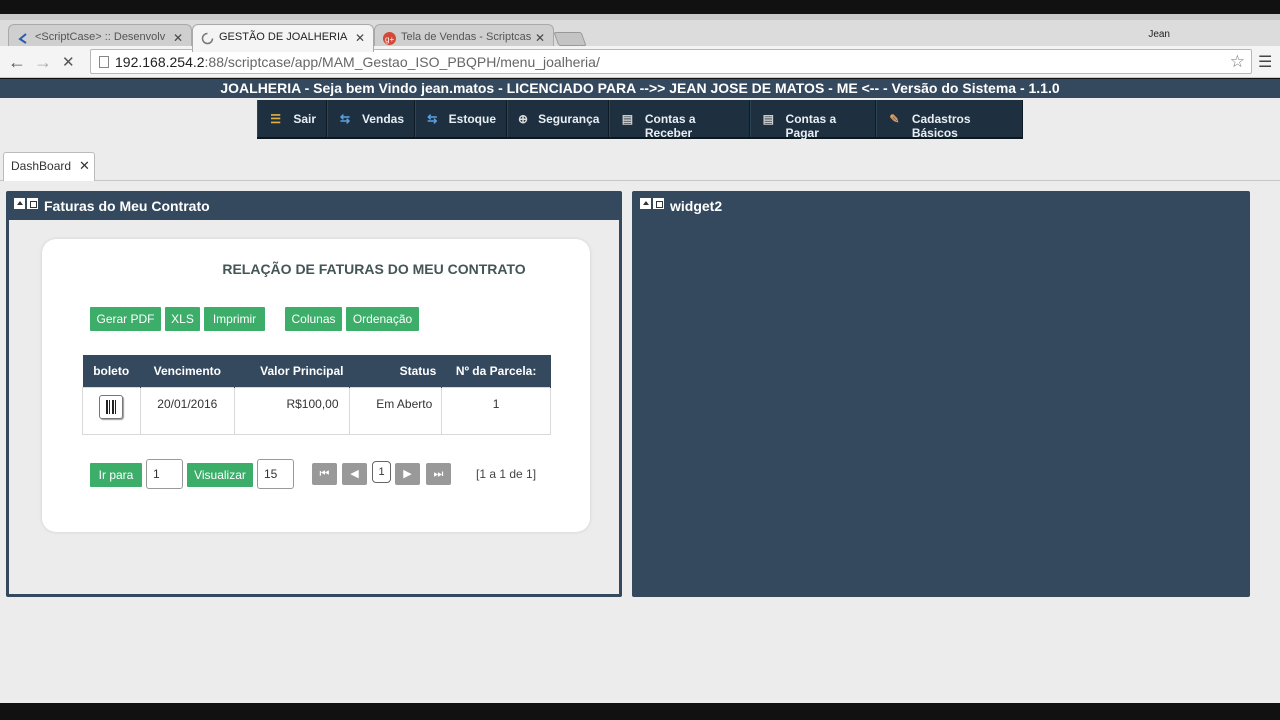 The image size is (1280, 720). Describe the element at coordinates (374, 269) in the screenshot. I see `report-title: RELAÇÃO DE FATURAS DO MEU CONTRATO` at that location.